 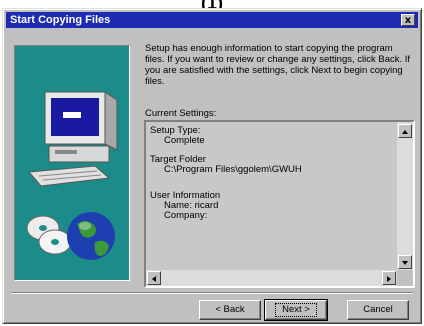 I want to click on scroll-up-icon, so click(x=405, y=132).